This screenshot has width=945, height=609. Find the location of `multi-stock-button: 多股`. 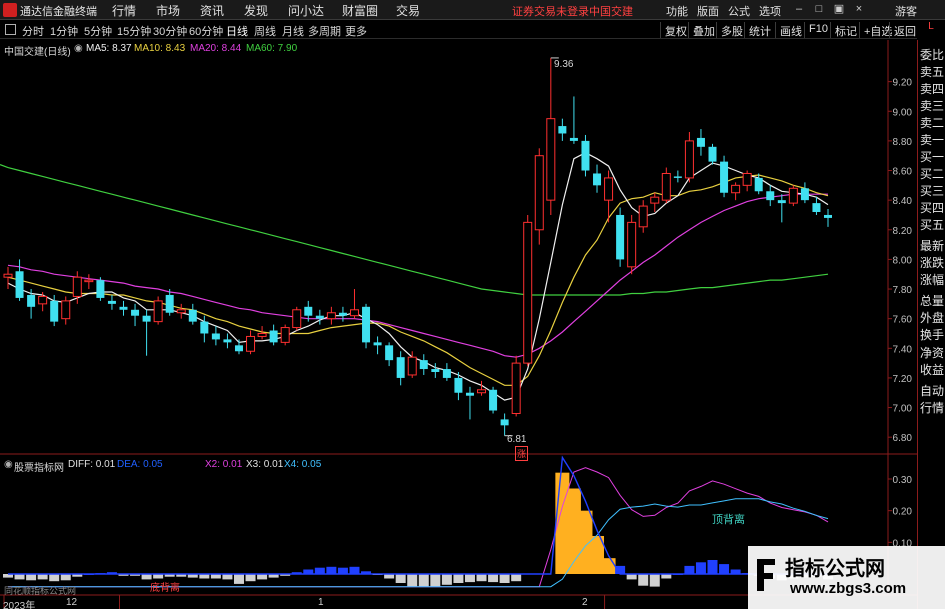

multi-stock-button: 多股 is located at coordinates (731, 30).